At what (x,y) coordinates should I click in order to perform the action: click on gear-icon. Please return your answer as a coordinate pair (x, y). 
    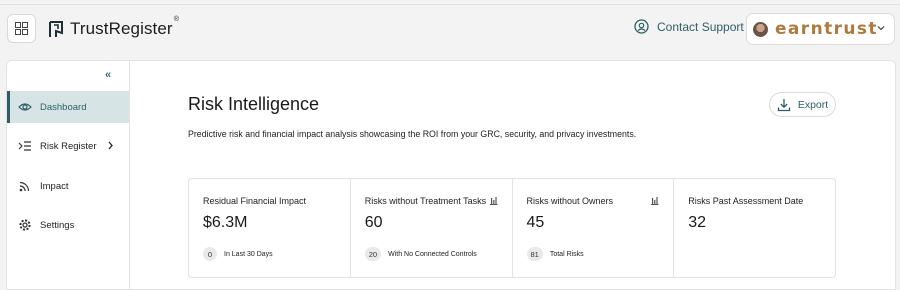
    Looking at the image, I should click on (25, 225).